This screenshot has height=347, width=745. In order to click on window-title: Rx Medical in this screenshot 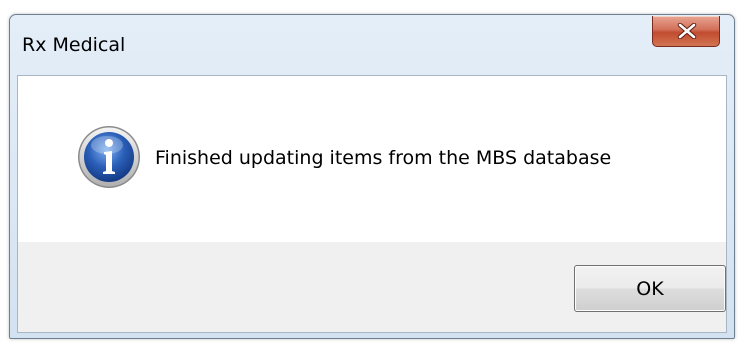, I will do `click(74, 45)`.